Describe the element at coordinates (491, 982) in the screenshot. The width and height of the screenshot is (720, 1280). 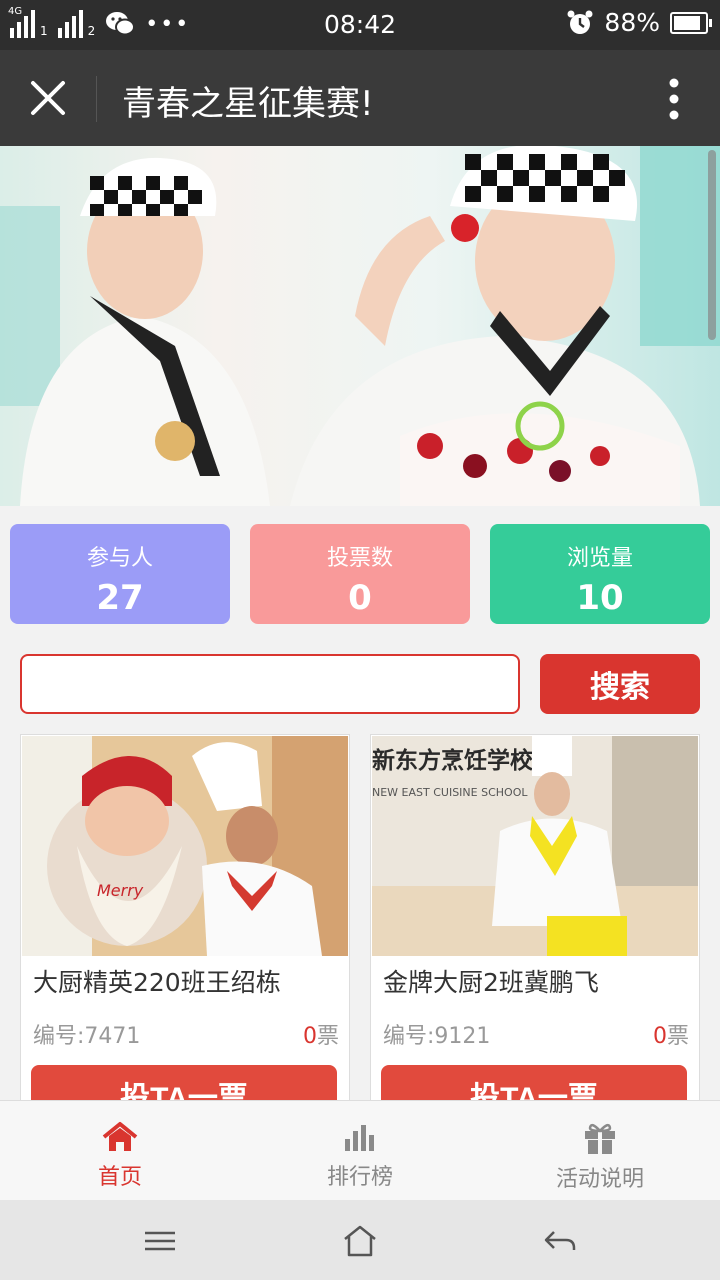
I see `entry-name: 金牌大厨2班冀鹏飞` at that location.